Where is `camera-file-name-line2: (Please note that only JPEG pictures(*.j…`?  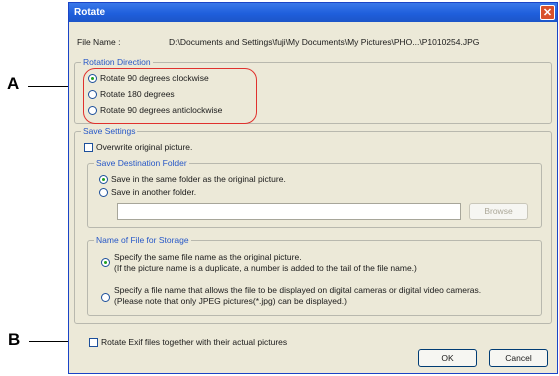 camera-file-name-line2: (Please note that only JPEG pictures(*.j… is located at coordinates (230, 301).